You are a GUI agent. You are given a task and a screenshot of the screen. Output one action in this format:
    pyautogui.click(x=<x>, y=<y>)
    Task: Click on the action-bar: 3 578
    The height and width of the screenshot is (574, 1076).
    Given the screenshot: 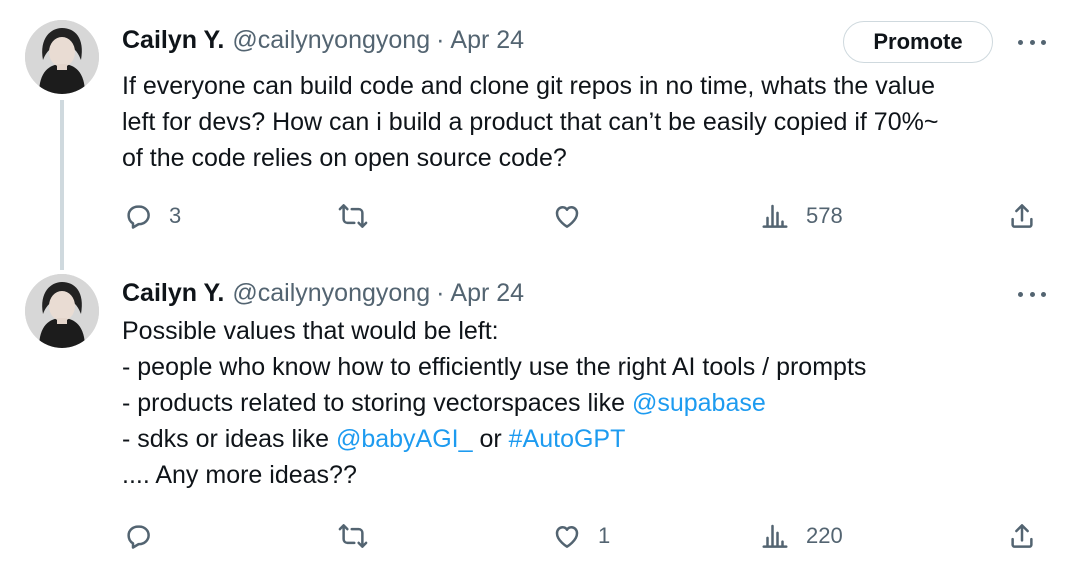 What is the action you would take?
    pyautogui.click(x=538, y=216)
    